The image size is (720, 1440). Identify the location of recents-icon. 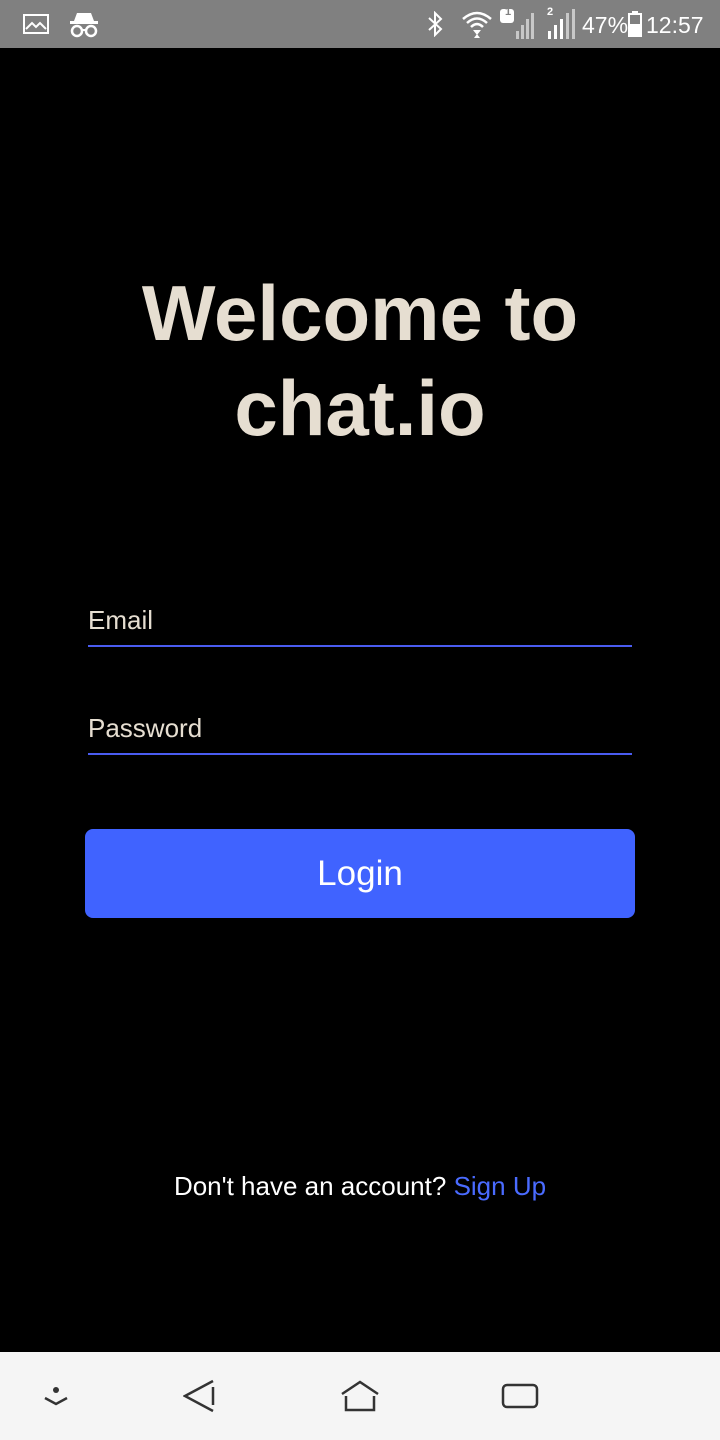
(520, 1396).